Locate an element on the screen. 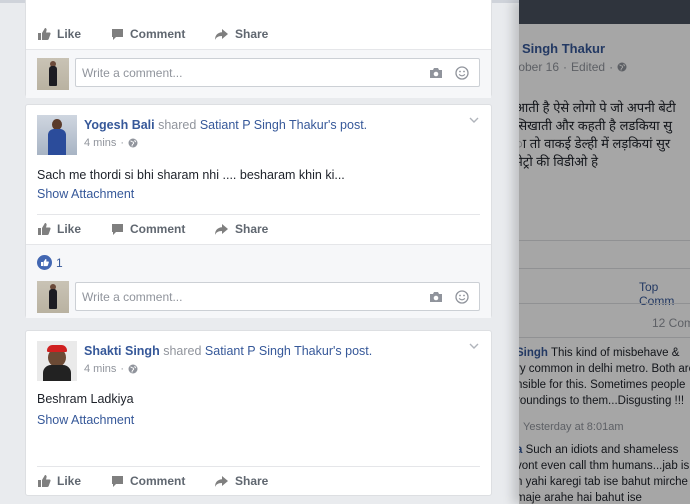  viewer-edited-label: Edited is located at coordinates (588, 67).